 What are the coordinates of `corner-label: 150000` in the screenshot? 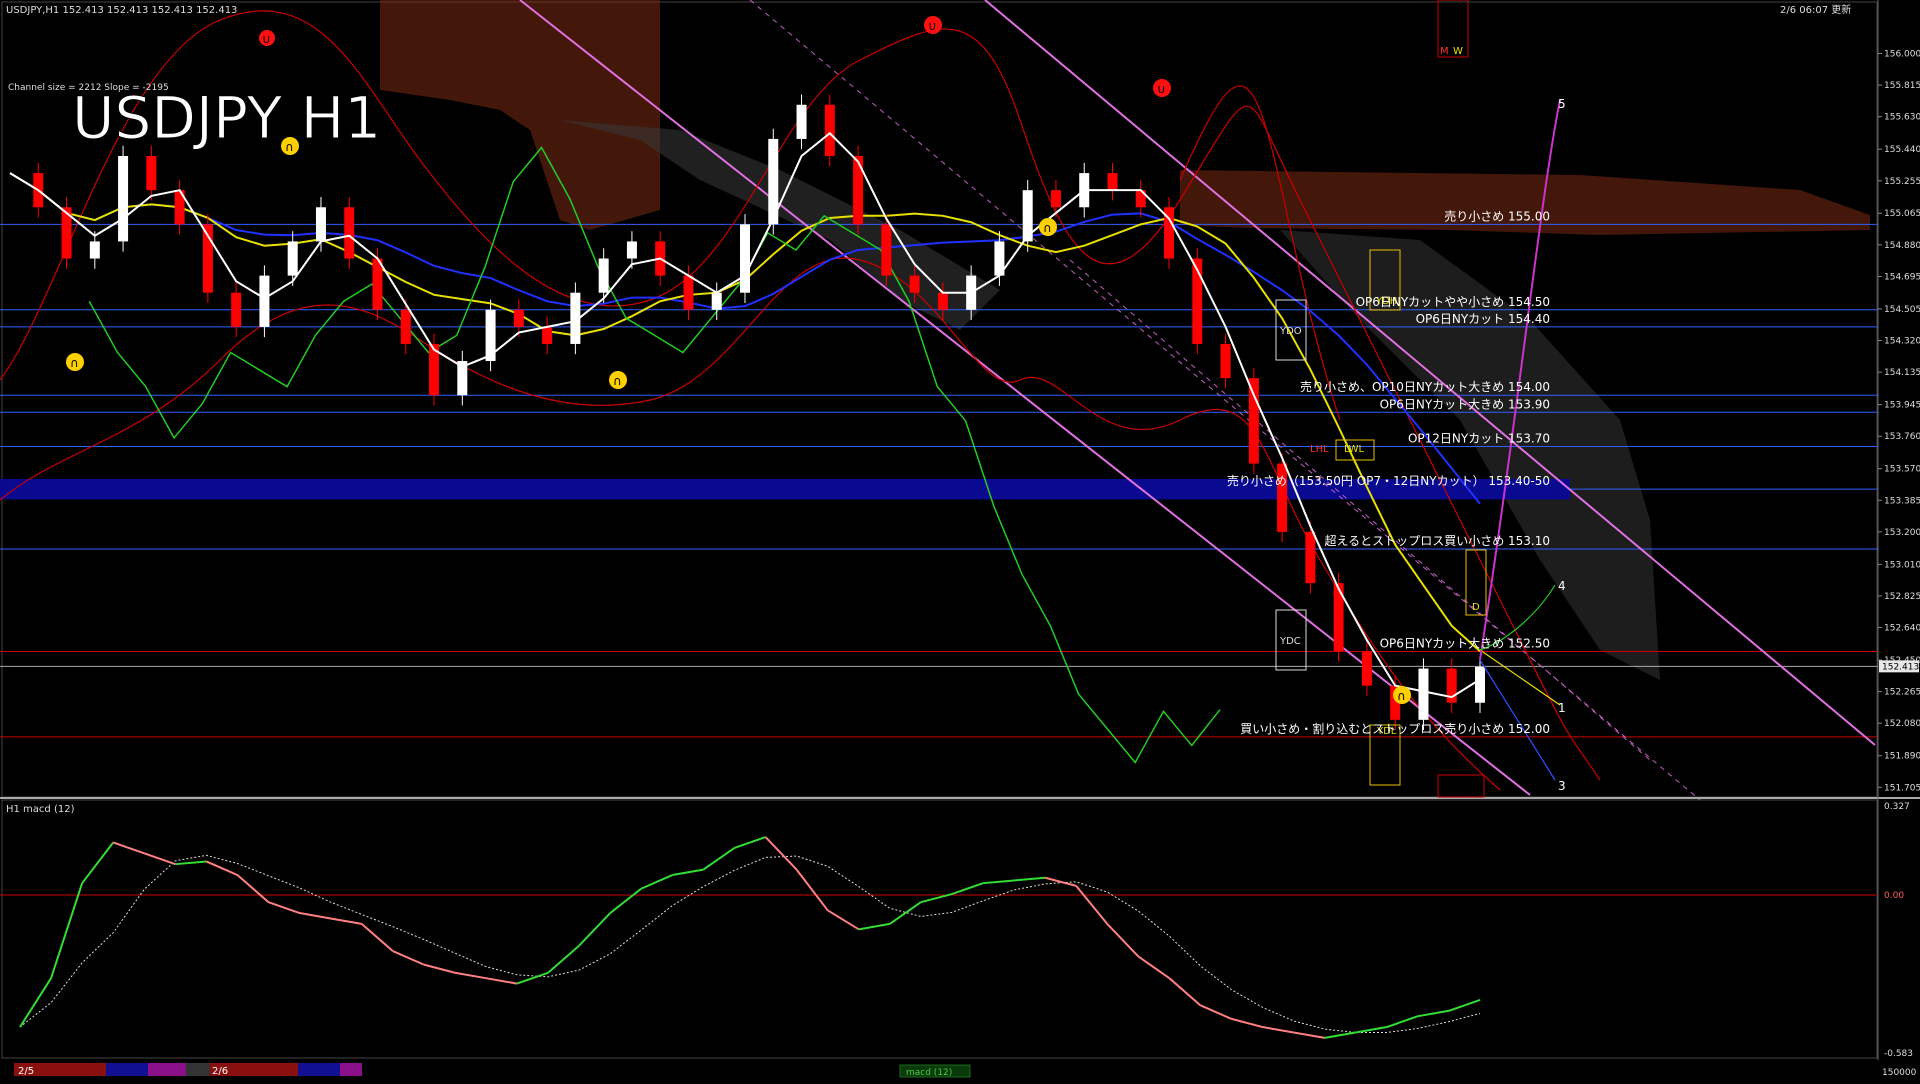 It's located at (1899, 1073).